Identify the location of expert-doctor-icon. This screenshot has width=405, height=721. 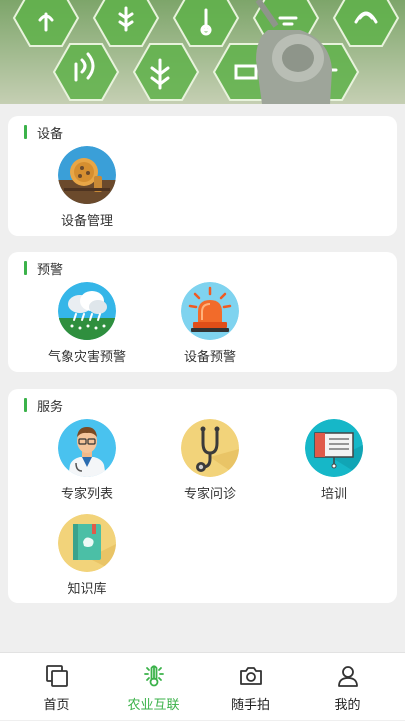
(87, 448).